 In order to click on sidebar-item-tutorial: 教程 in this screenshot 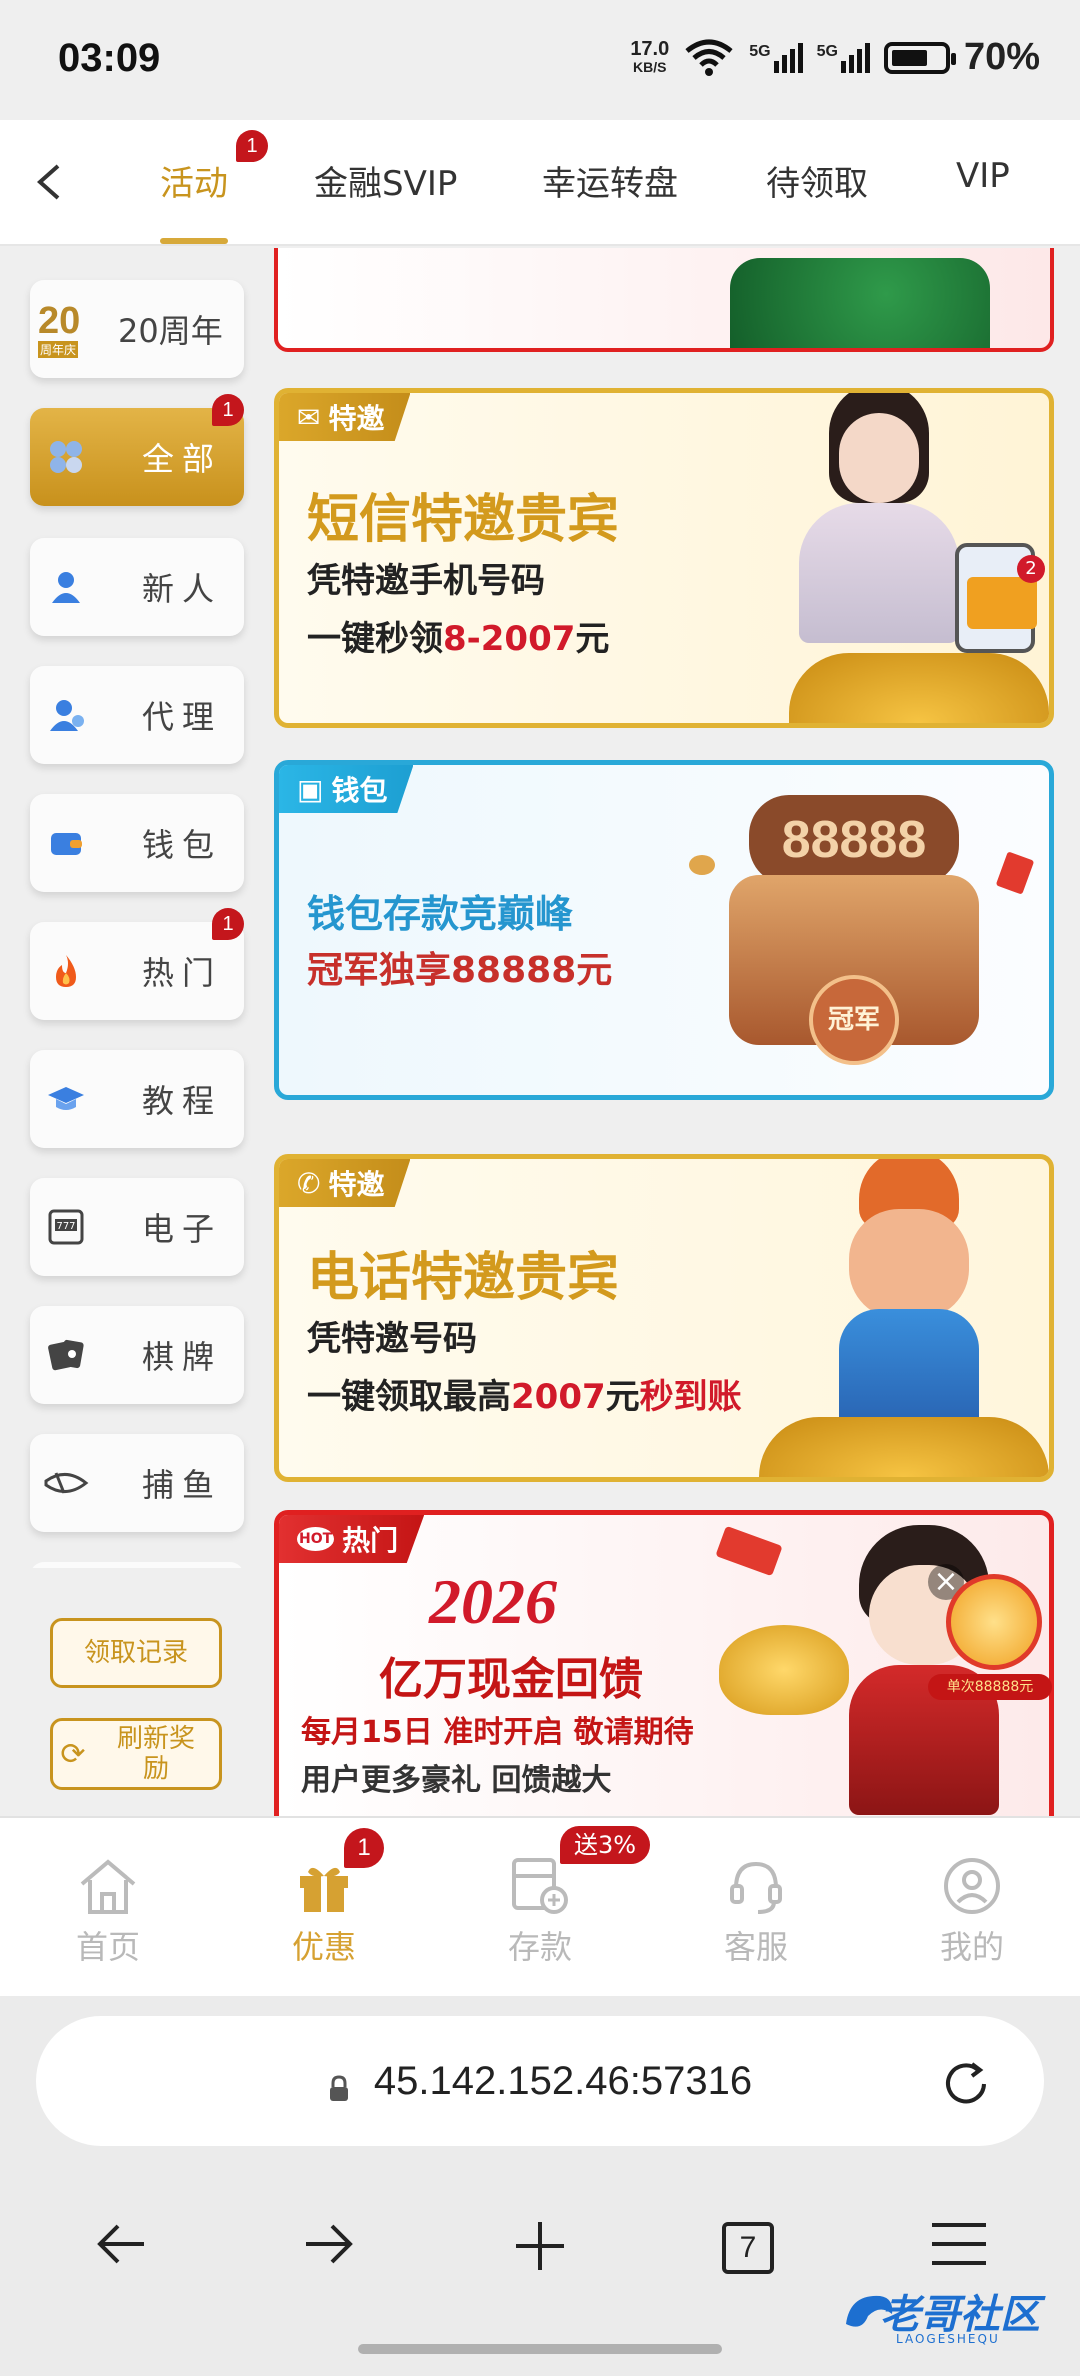, I will do `click(137, 1099)`.